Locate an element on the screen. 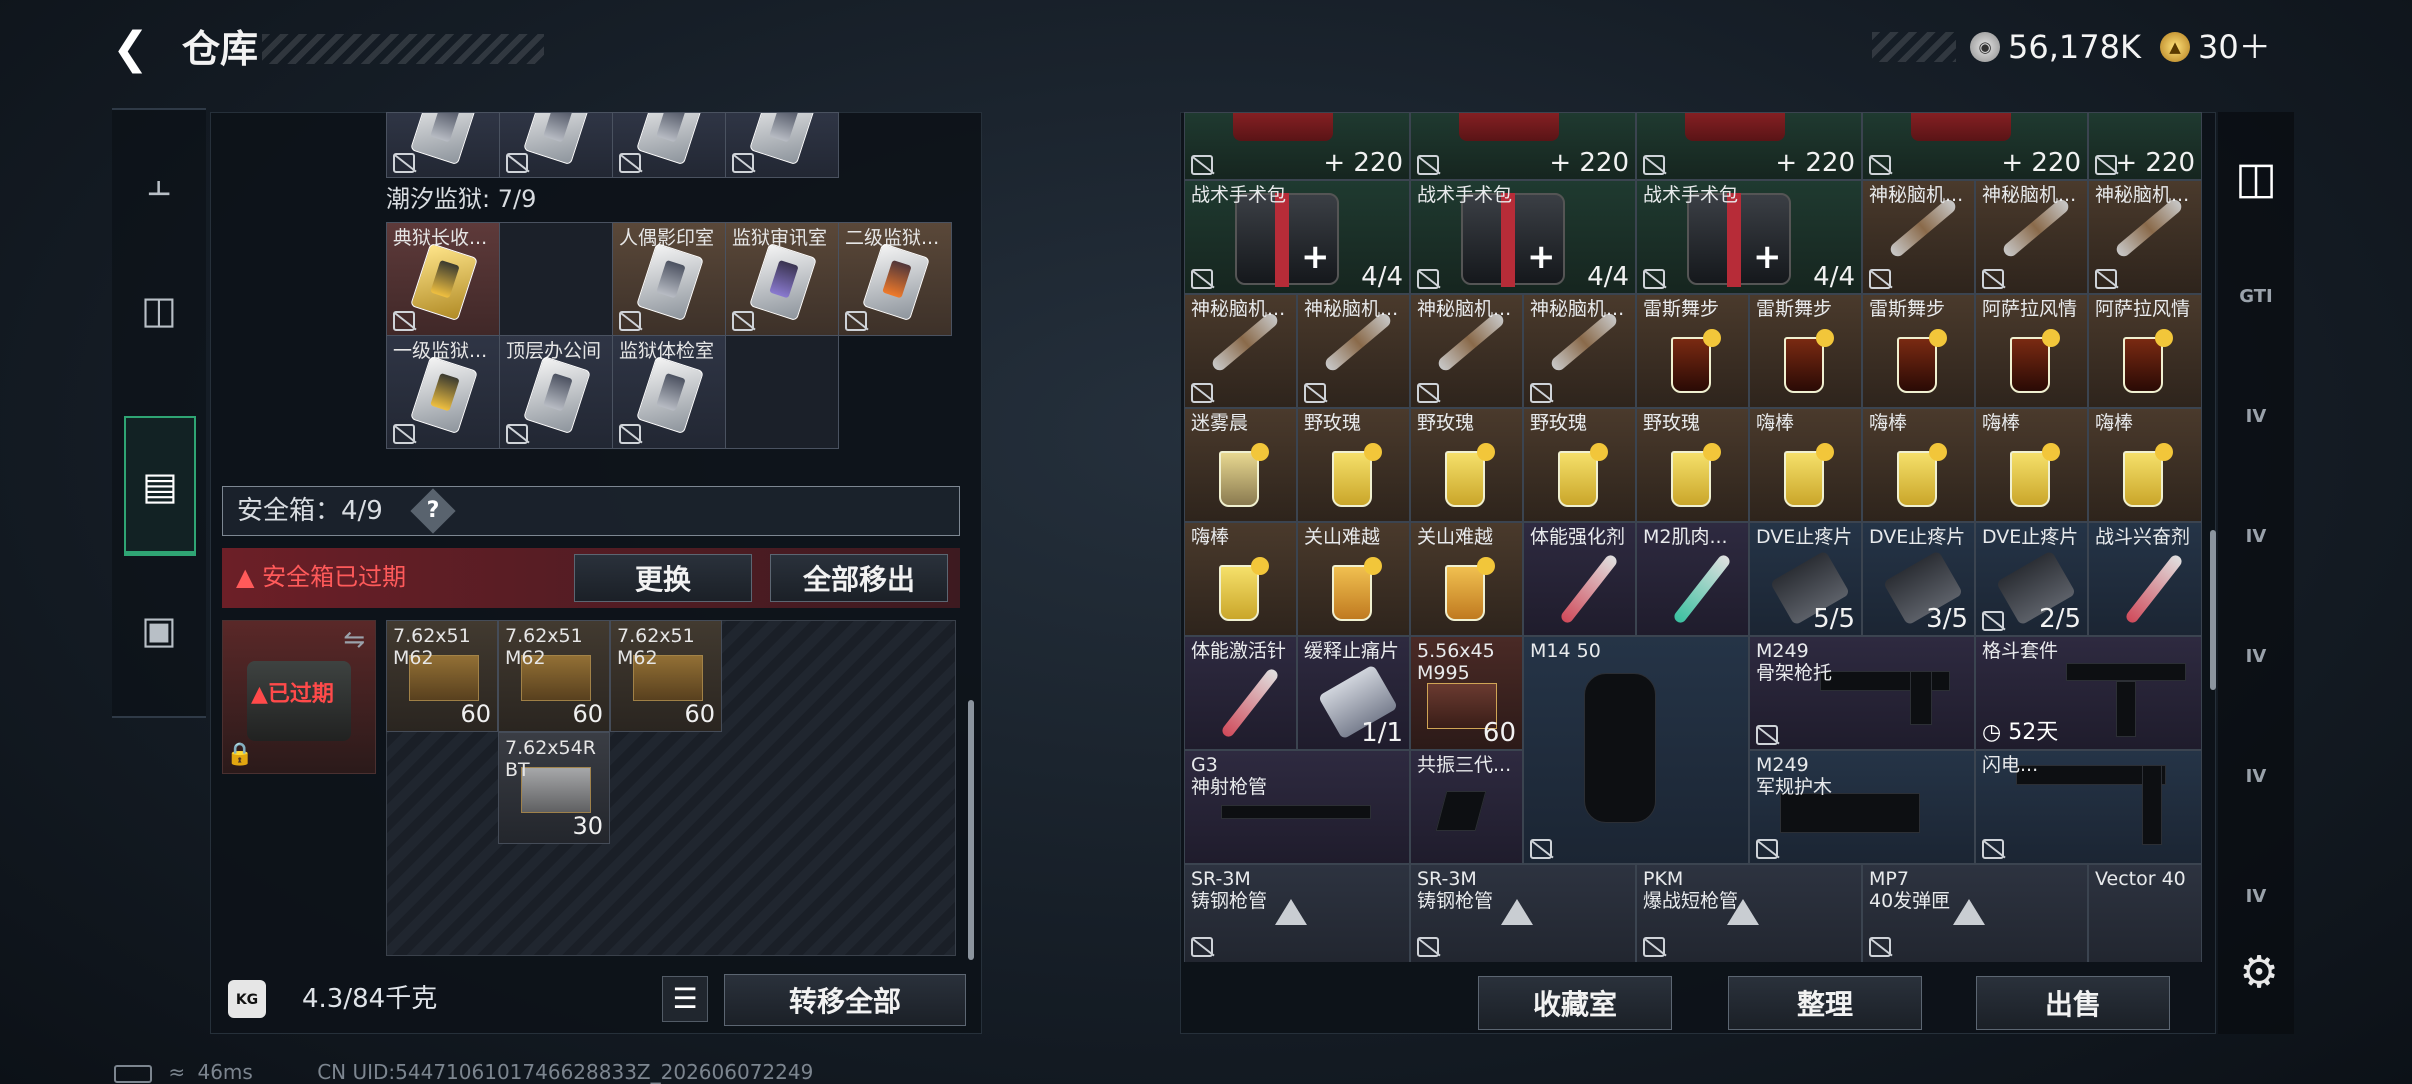  left-bottom-bar: KG 4.3/84千克 ☰ 转移全部 is located at coordinates (596, 999).